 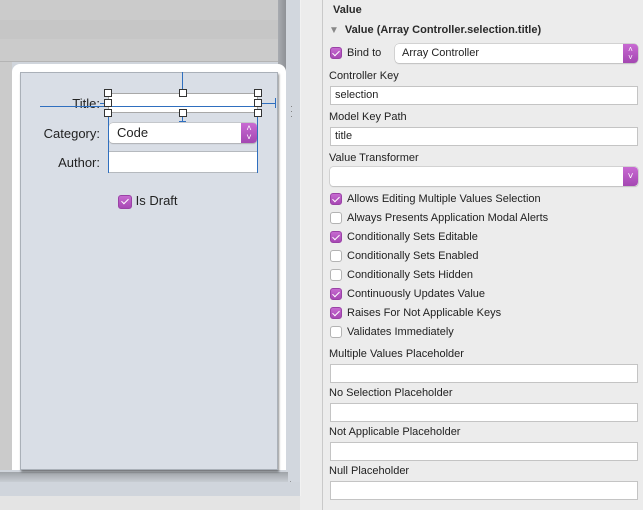 I want to click on option-conditionally-sets-enabled: Conditionally Sets Enabled, so click(x=404, y=256).